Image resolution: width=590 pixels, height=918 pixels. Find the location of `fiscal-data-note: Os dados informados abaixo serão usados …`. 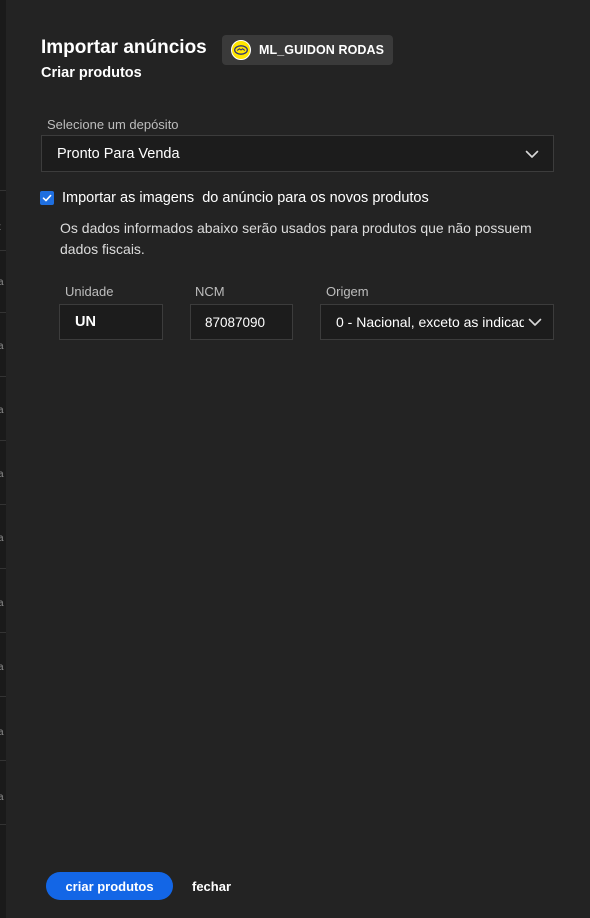

fiscal-data-note: Os dados informados abaixo serão usados … is located at coordinates (296, 238).